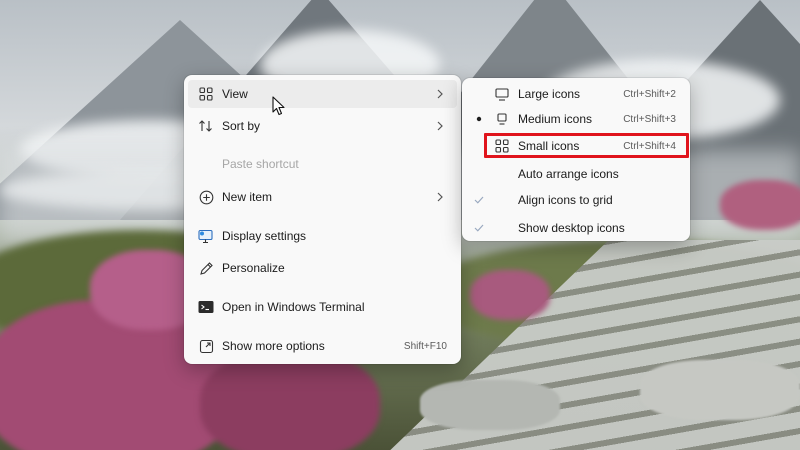  Describe the element at coordinates (479, 119) in the screenshot. I see `selected-bullet-icon` at that location.